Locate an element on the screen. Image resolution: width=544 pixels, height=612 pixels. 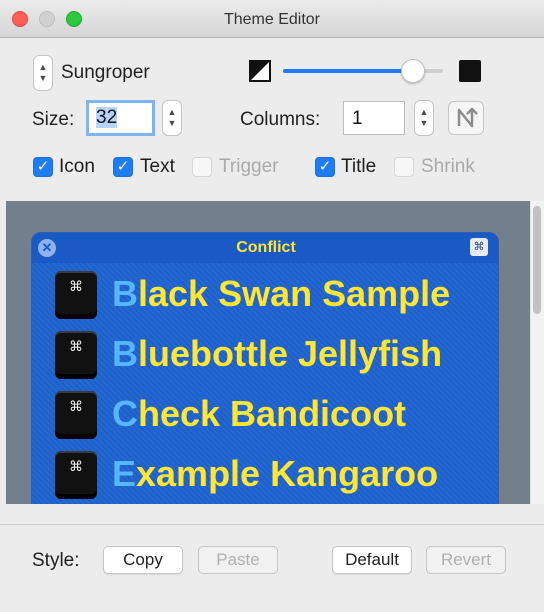
columns-label: Columns: is located at coordinates (280, 119).